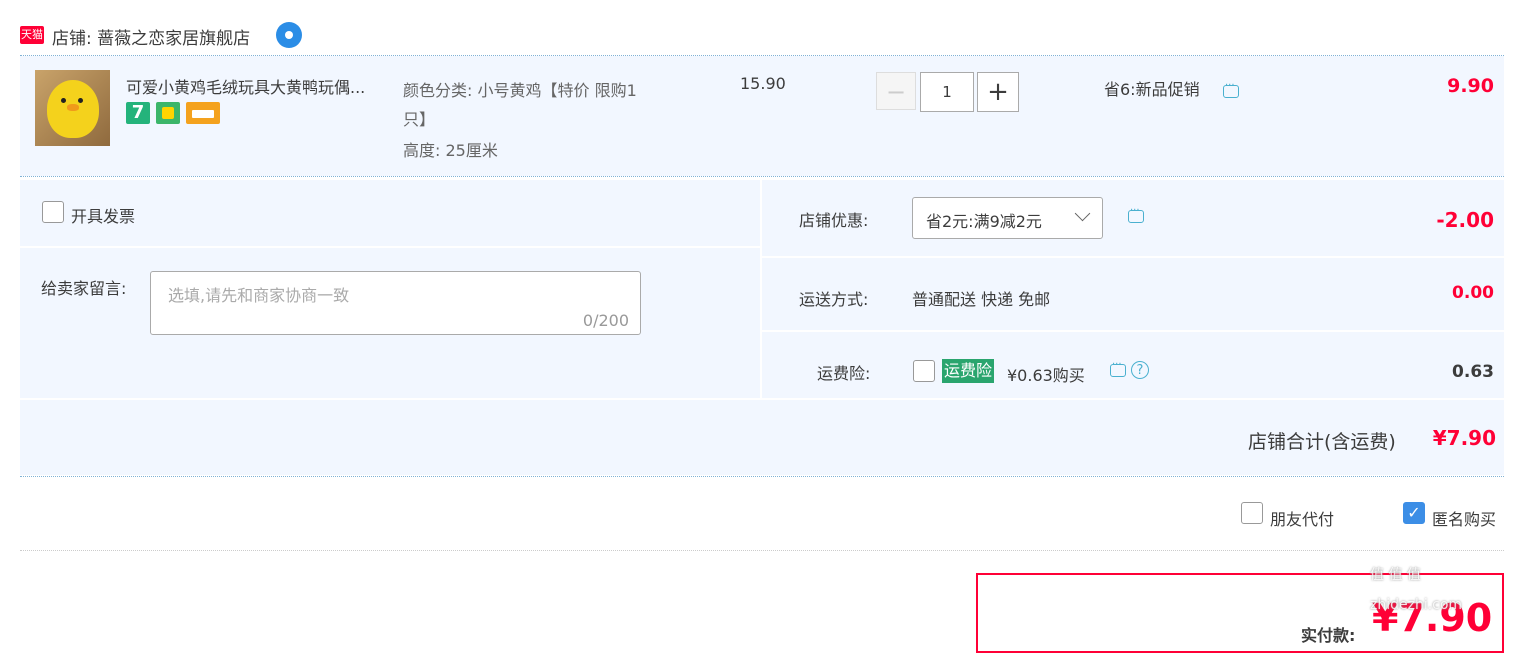  What do you see at coordinates (844, 373) in the screenshot?
I see `insurance-label: 运费险:` at bounding box center [844, 373].